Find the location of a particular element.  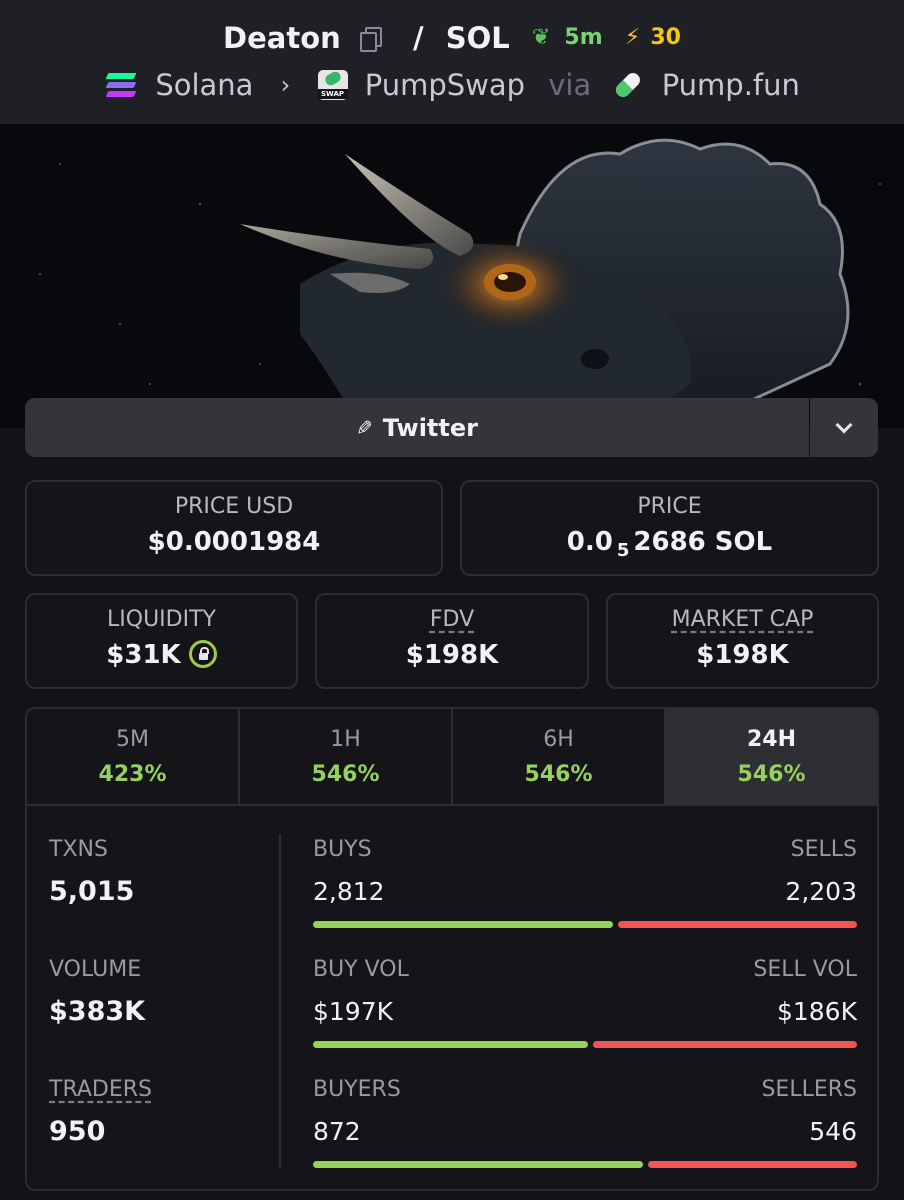

tab-6h: 6H 546% is located at coordinates (559, 756).